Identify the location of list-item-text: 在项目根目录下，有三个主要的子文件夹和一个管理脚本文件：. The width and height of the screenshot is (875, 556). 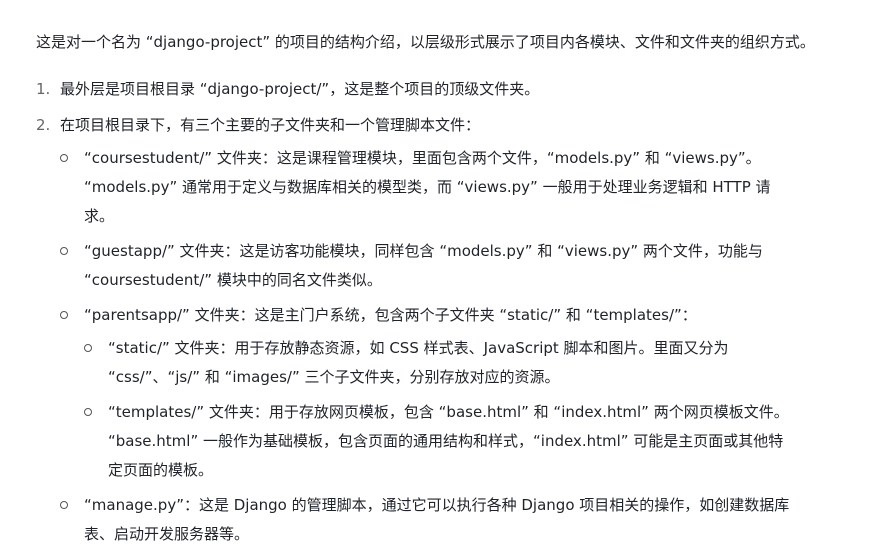
(270, 125).